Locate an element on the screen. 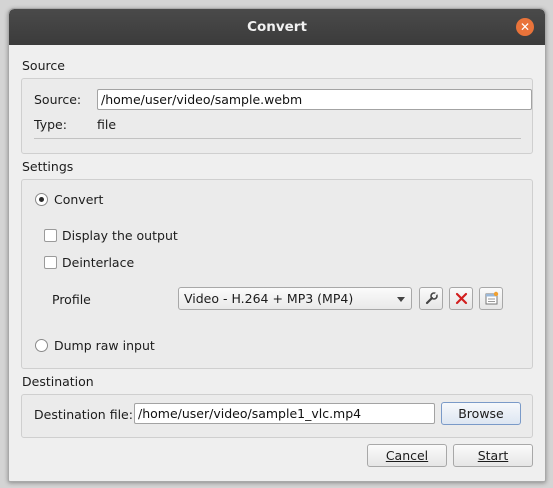 The width and height of the screenshot is (553, 488). source-separator is located at coordinates (277, 138).